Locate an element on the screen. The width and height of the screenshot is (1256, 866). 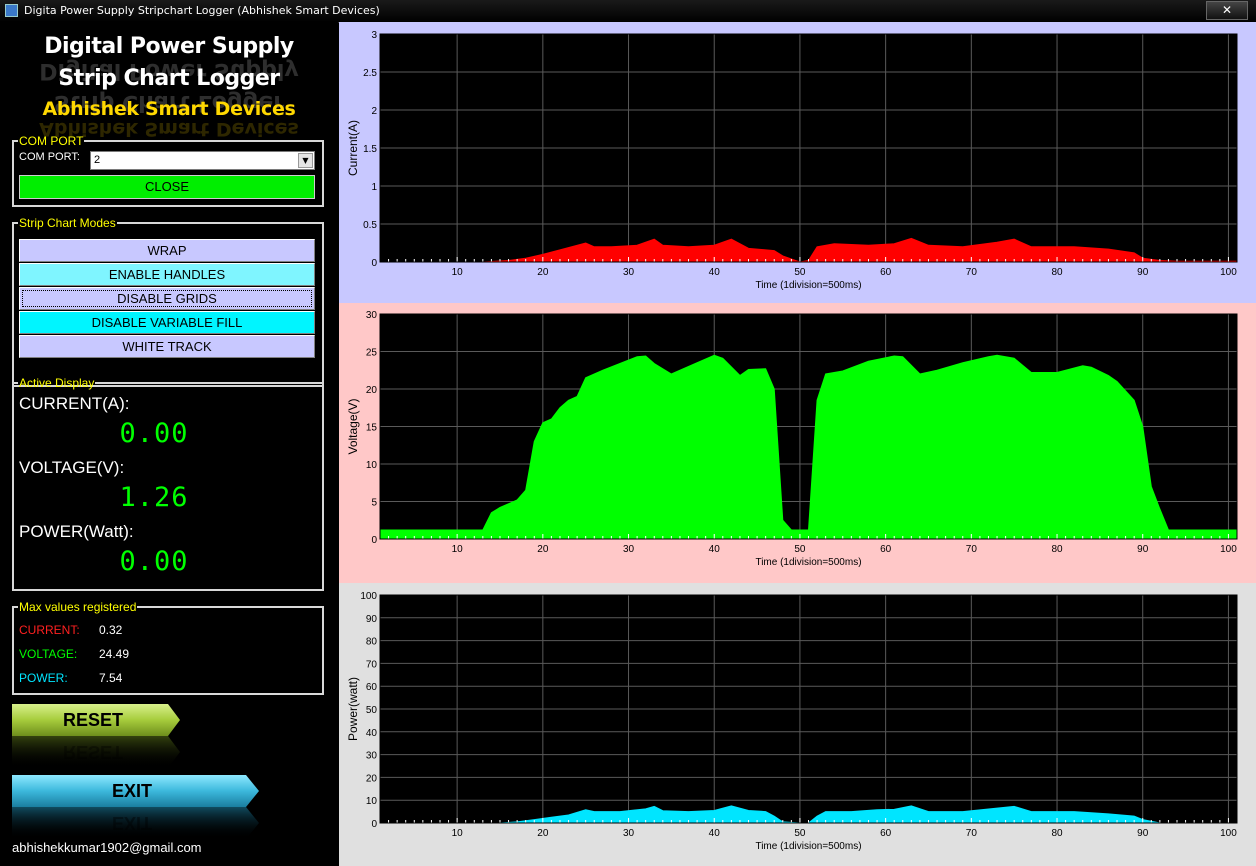
enable-handles-button: ENABLE HANDLES is located at coordinates (167, 274).